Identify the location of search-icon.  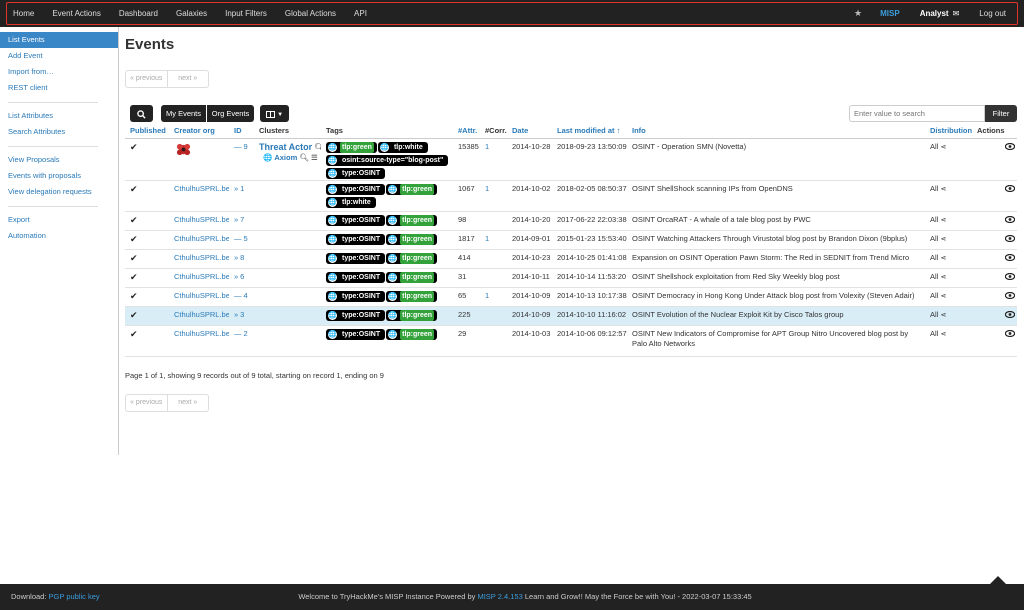
(141, 113).